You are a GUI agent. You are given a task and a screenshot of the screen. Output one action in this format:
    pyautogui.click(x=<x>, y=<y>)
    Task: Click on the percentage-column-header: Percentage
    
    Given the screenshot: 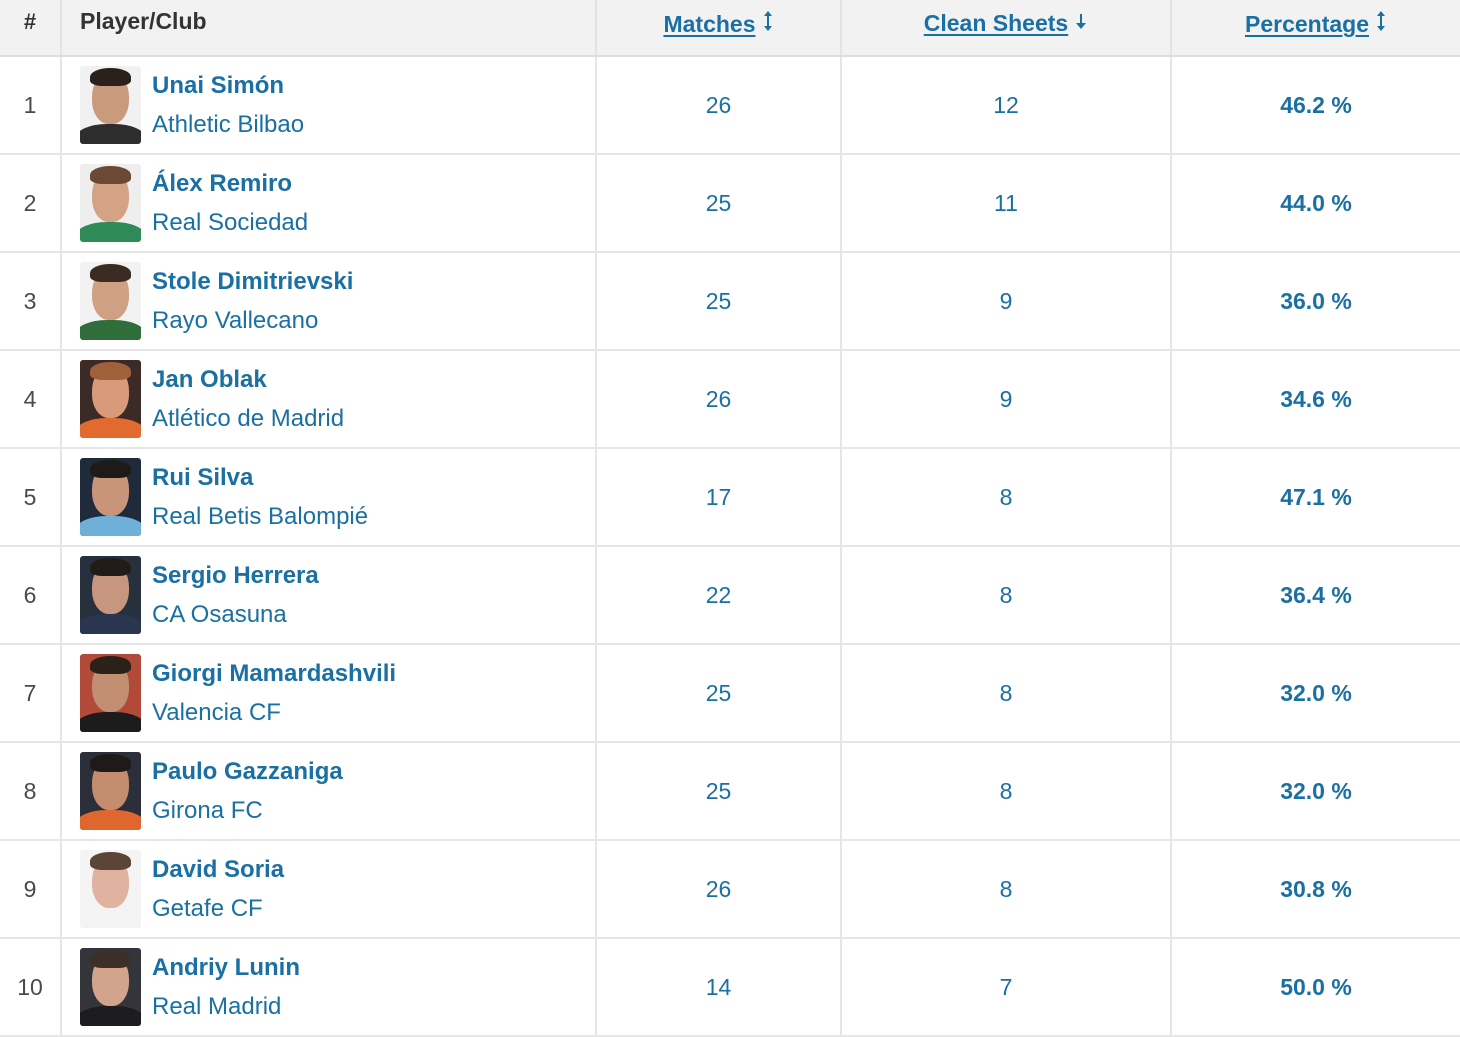 What is the action you would take?
    pyautogui.click(x=1315, y=28)
    